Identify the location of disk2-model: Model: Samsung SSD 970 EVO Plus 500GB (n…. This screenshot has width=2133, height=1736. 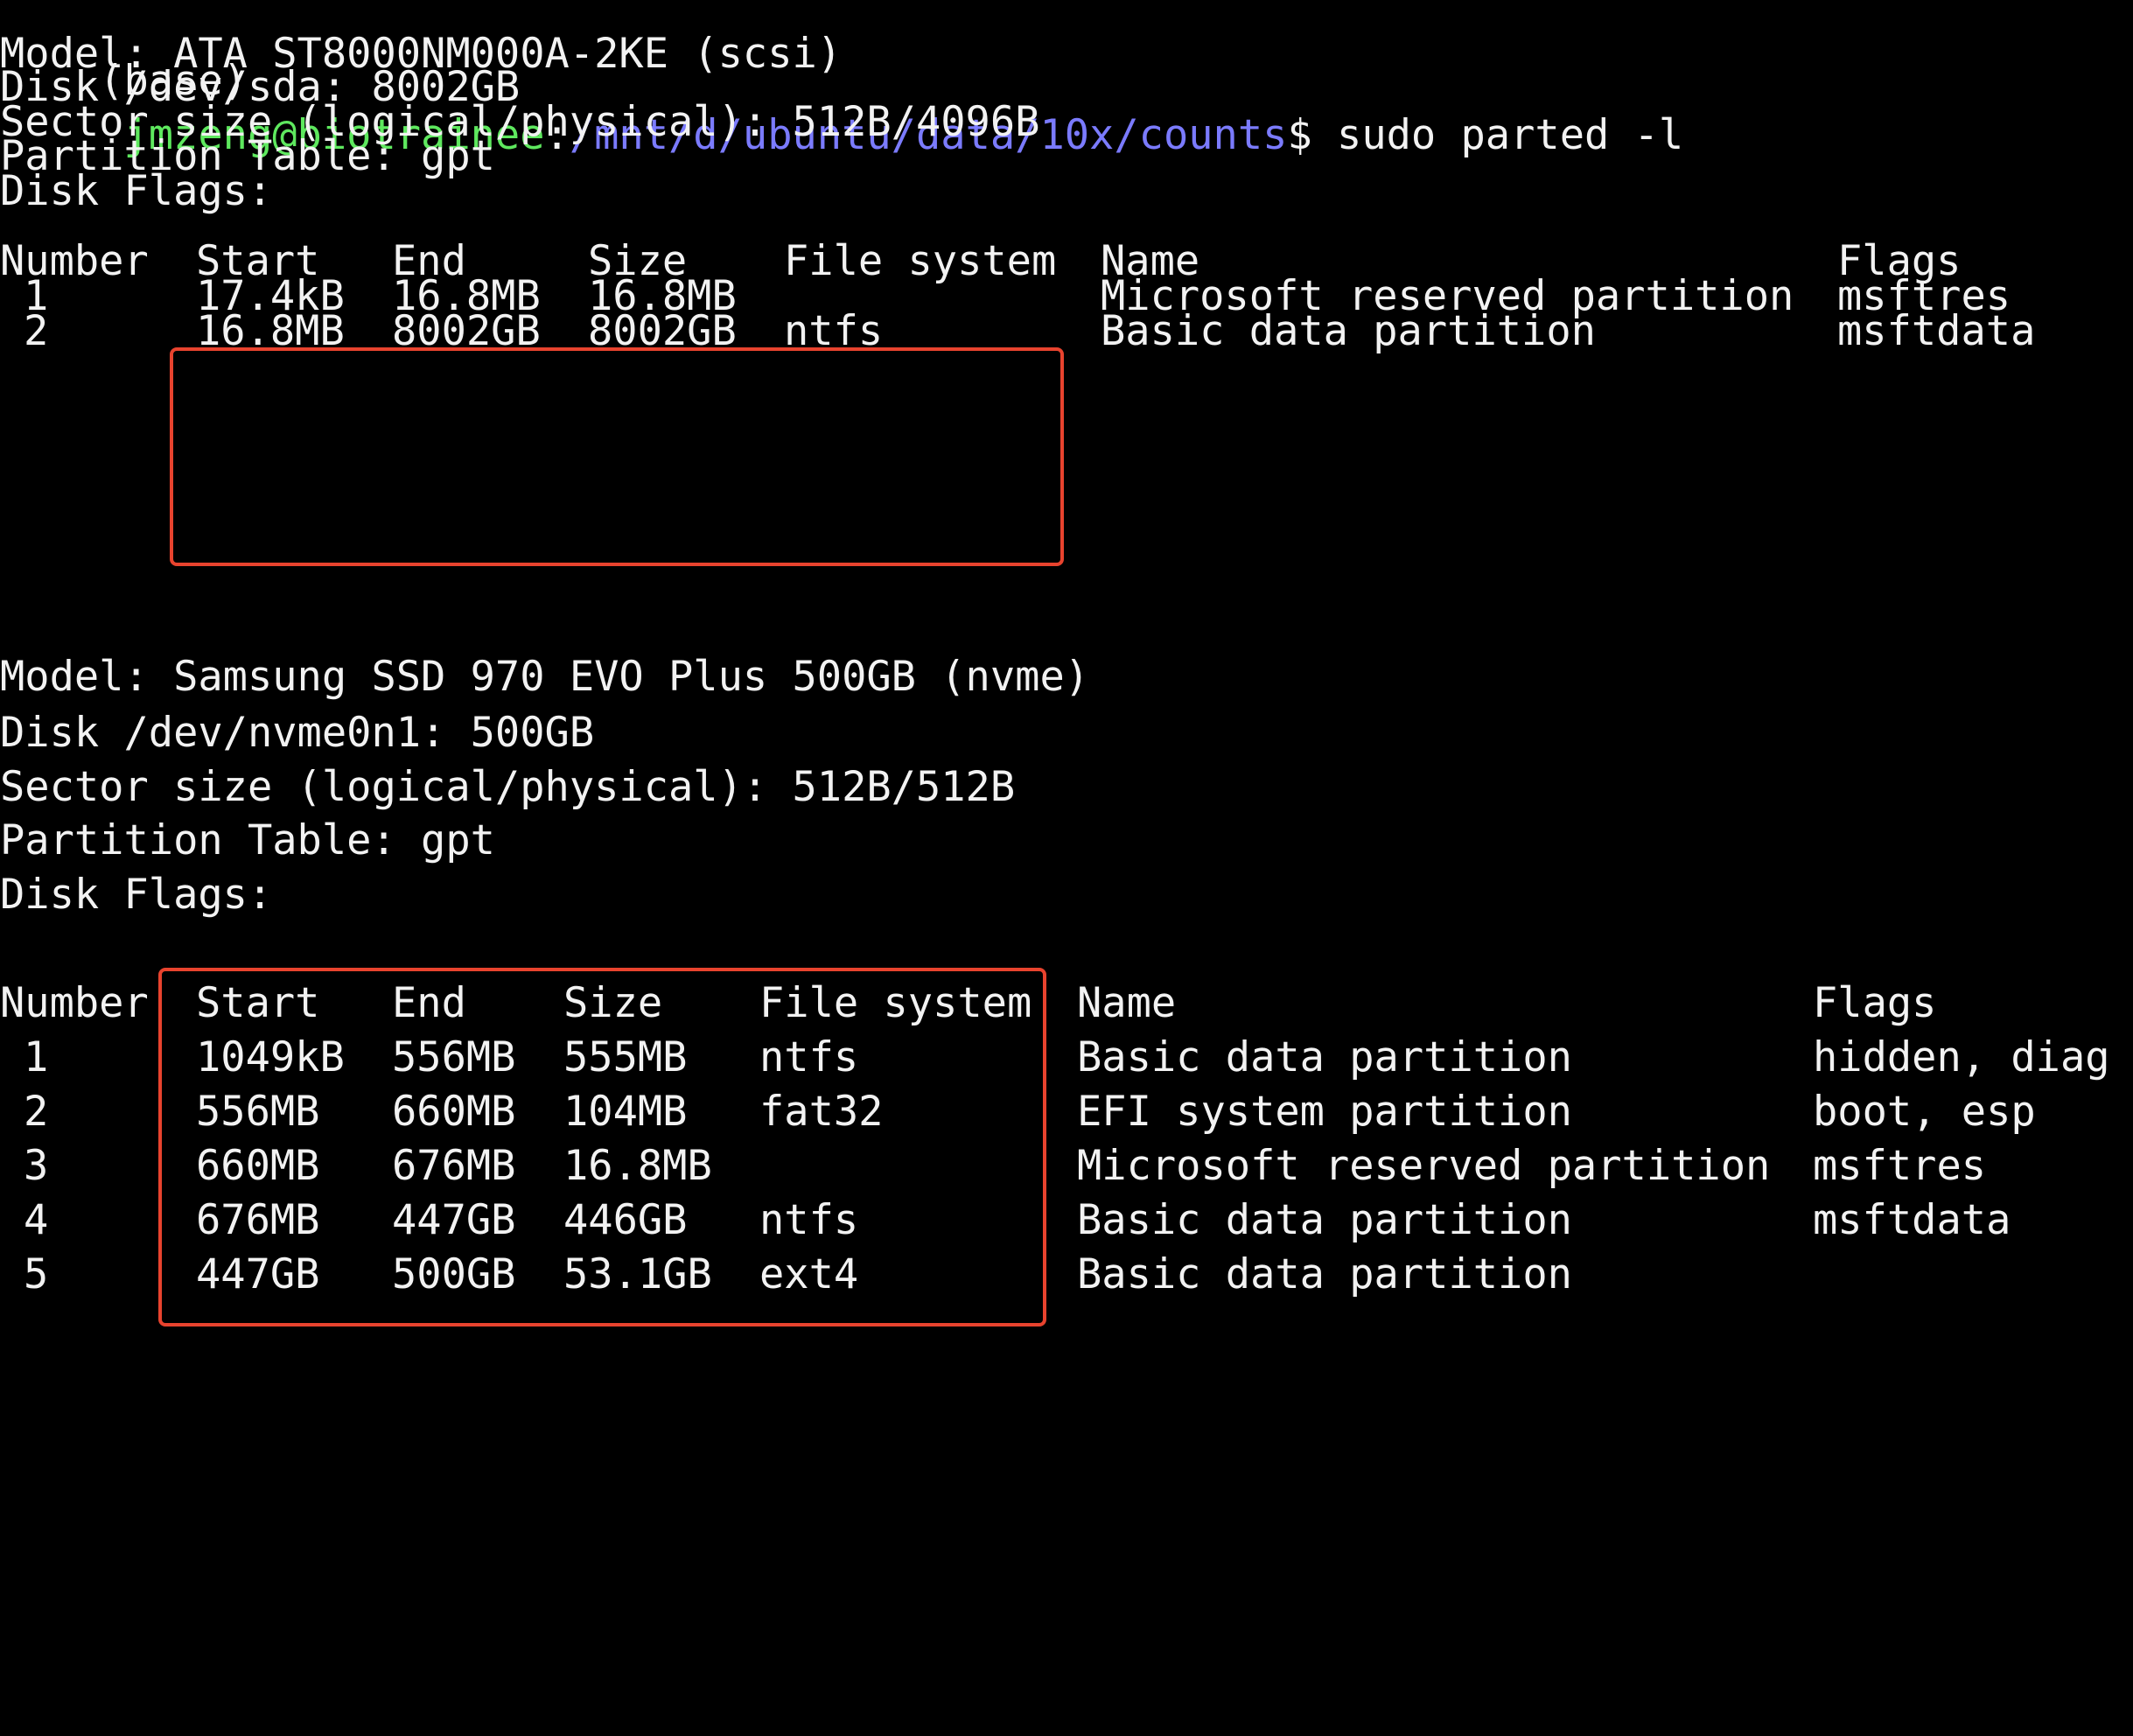
(545, 677).